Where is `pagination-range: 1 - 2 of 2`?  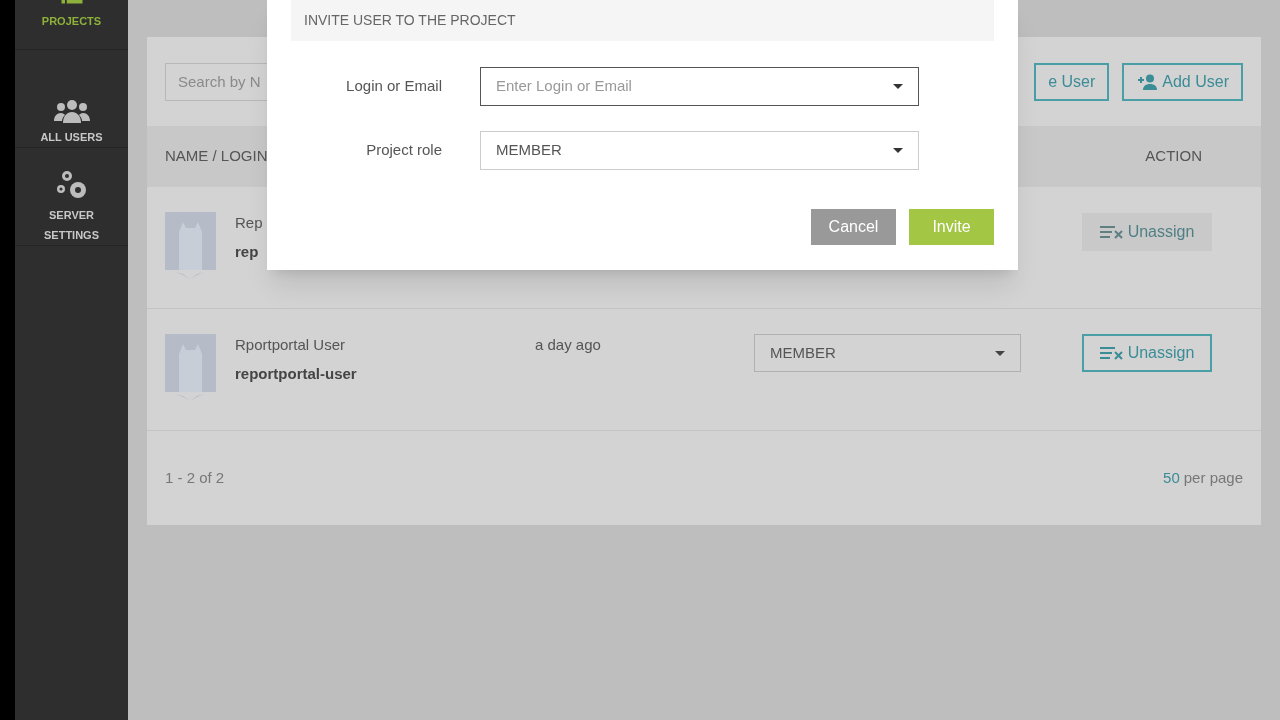
pagination-range: 1 - 2 of 2 is located at coordinates (195, 477).